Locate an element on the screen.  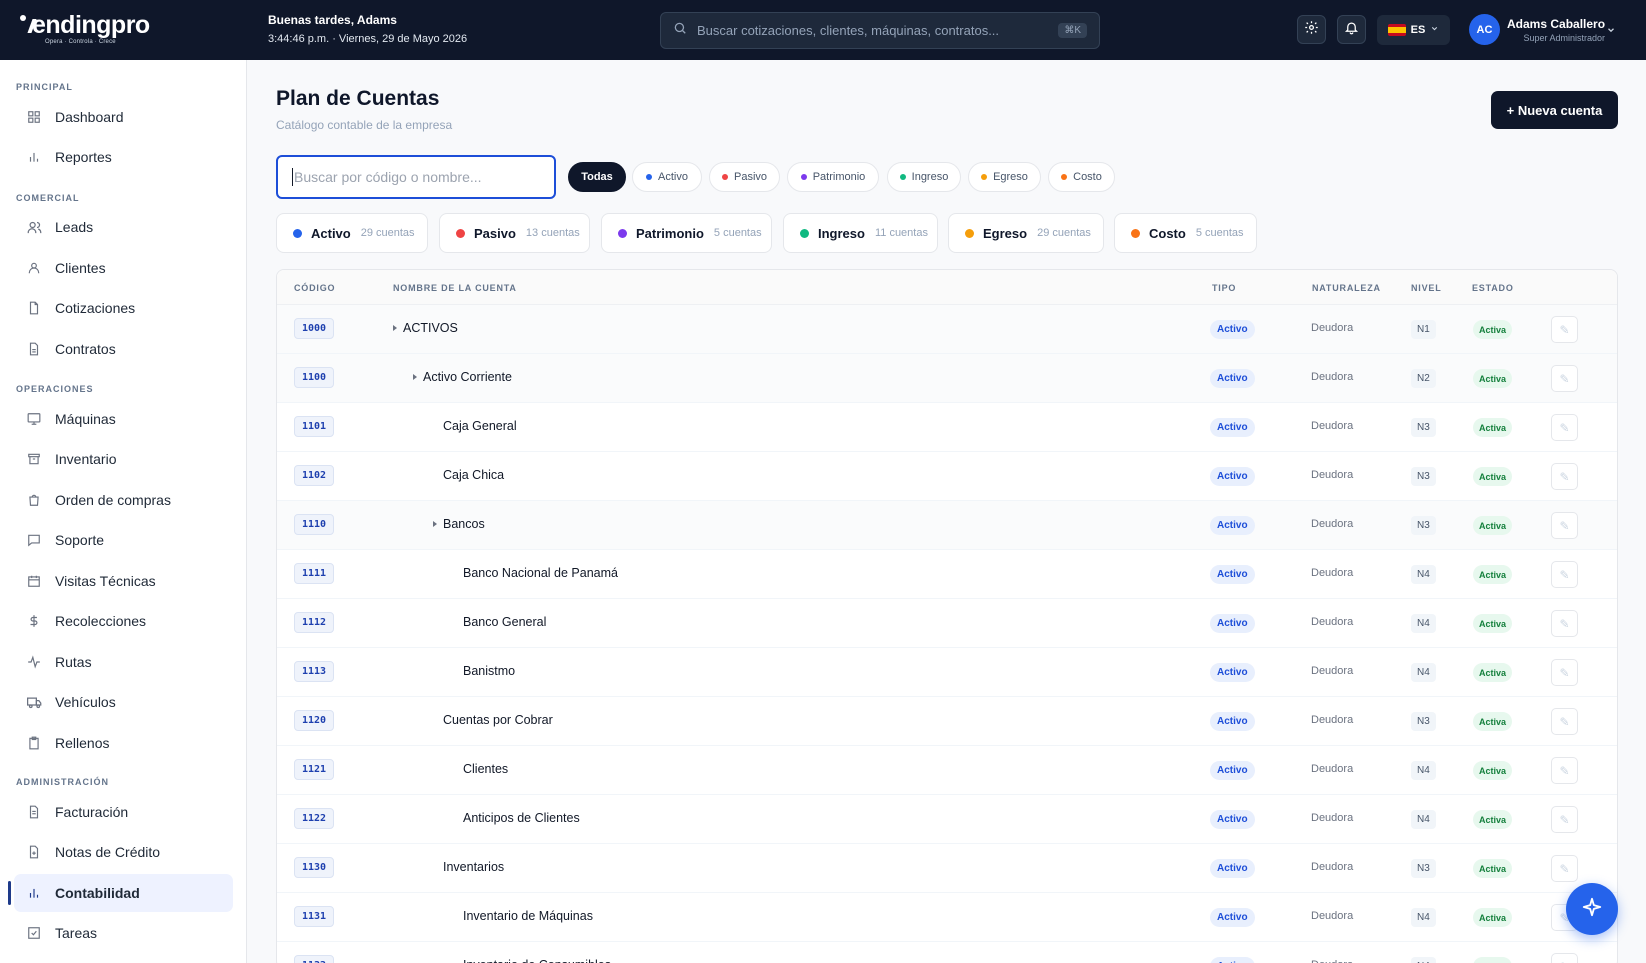
sidebar-item-cotizaciones: Cotizaciones is located at coordinates (123, 308).